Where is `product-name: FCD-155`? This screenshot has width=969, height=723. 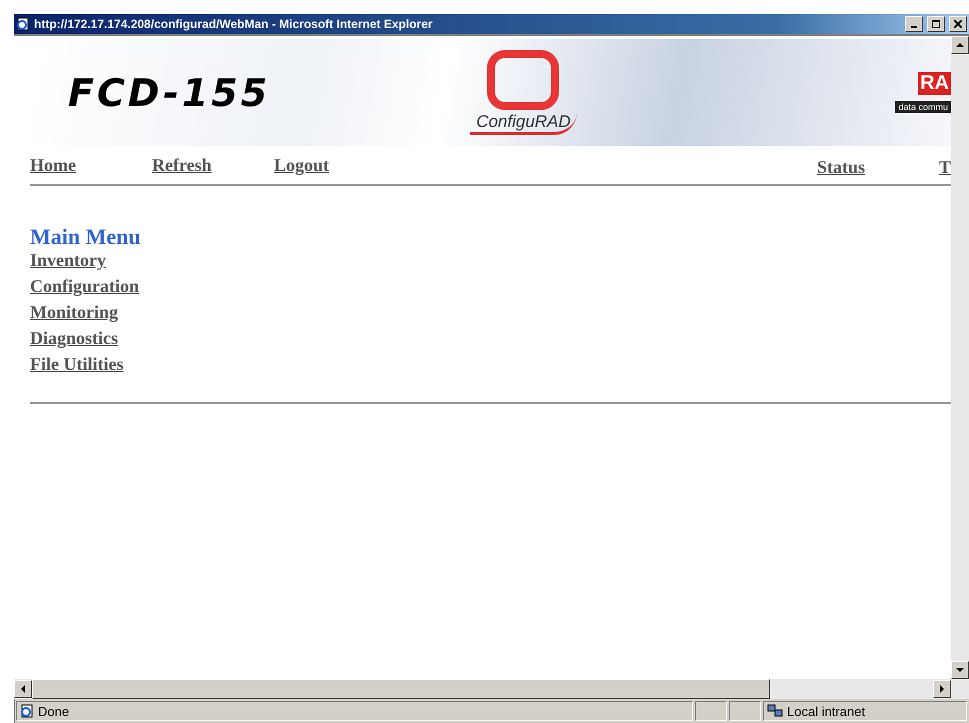 product-name: FCD-155 is located at coordinates (169, 92).